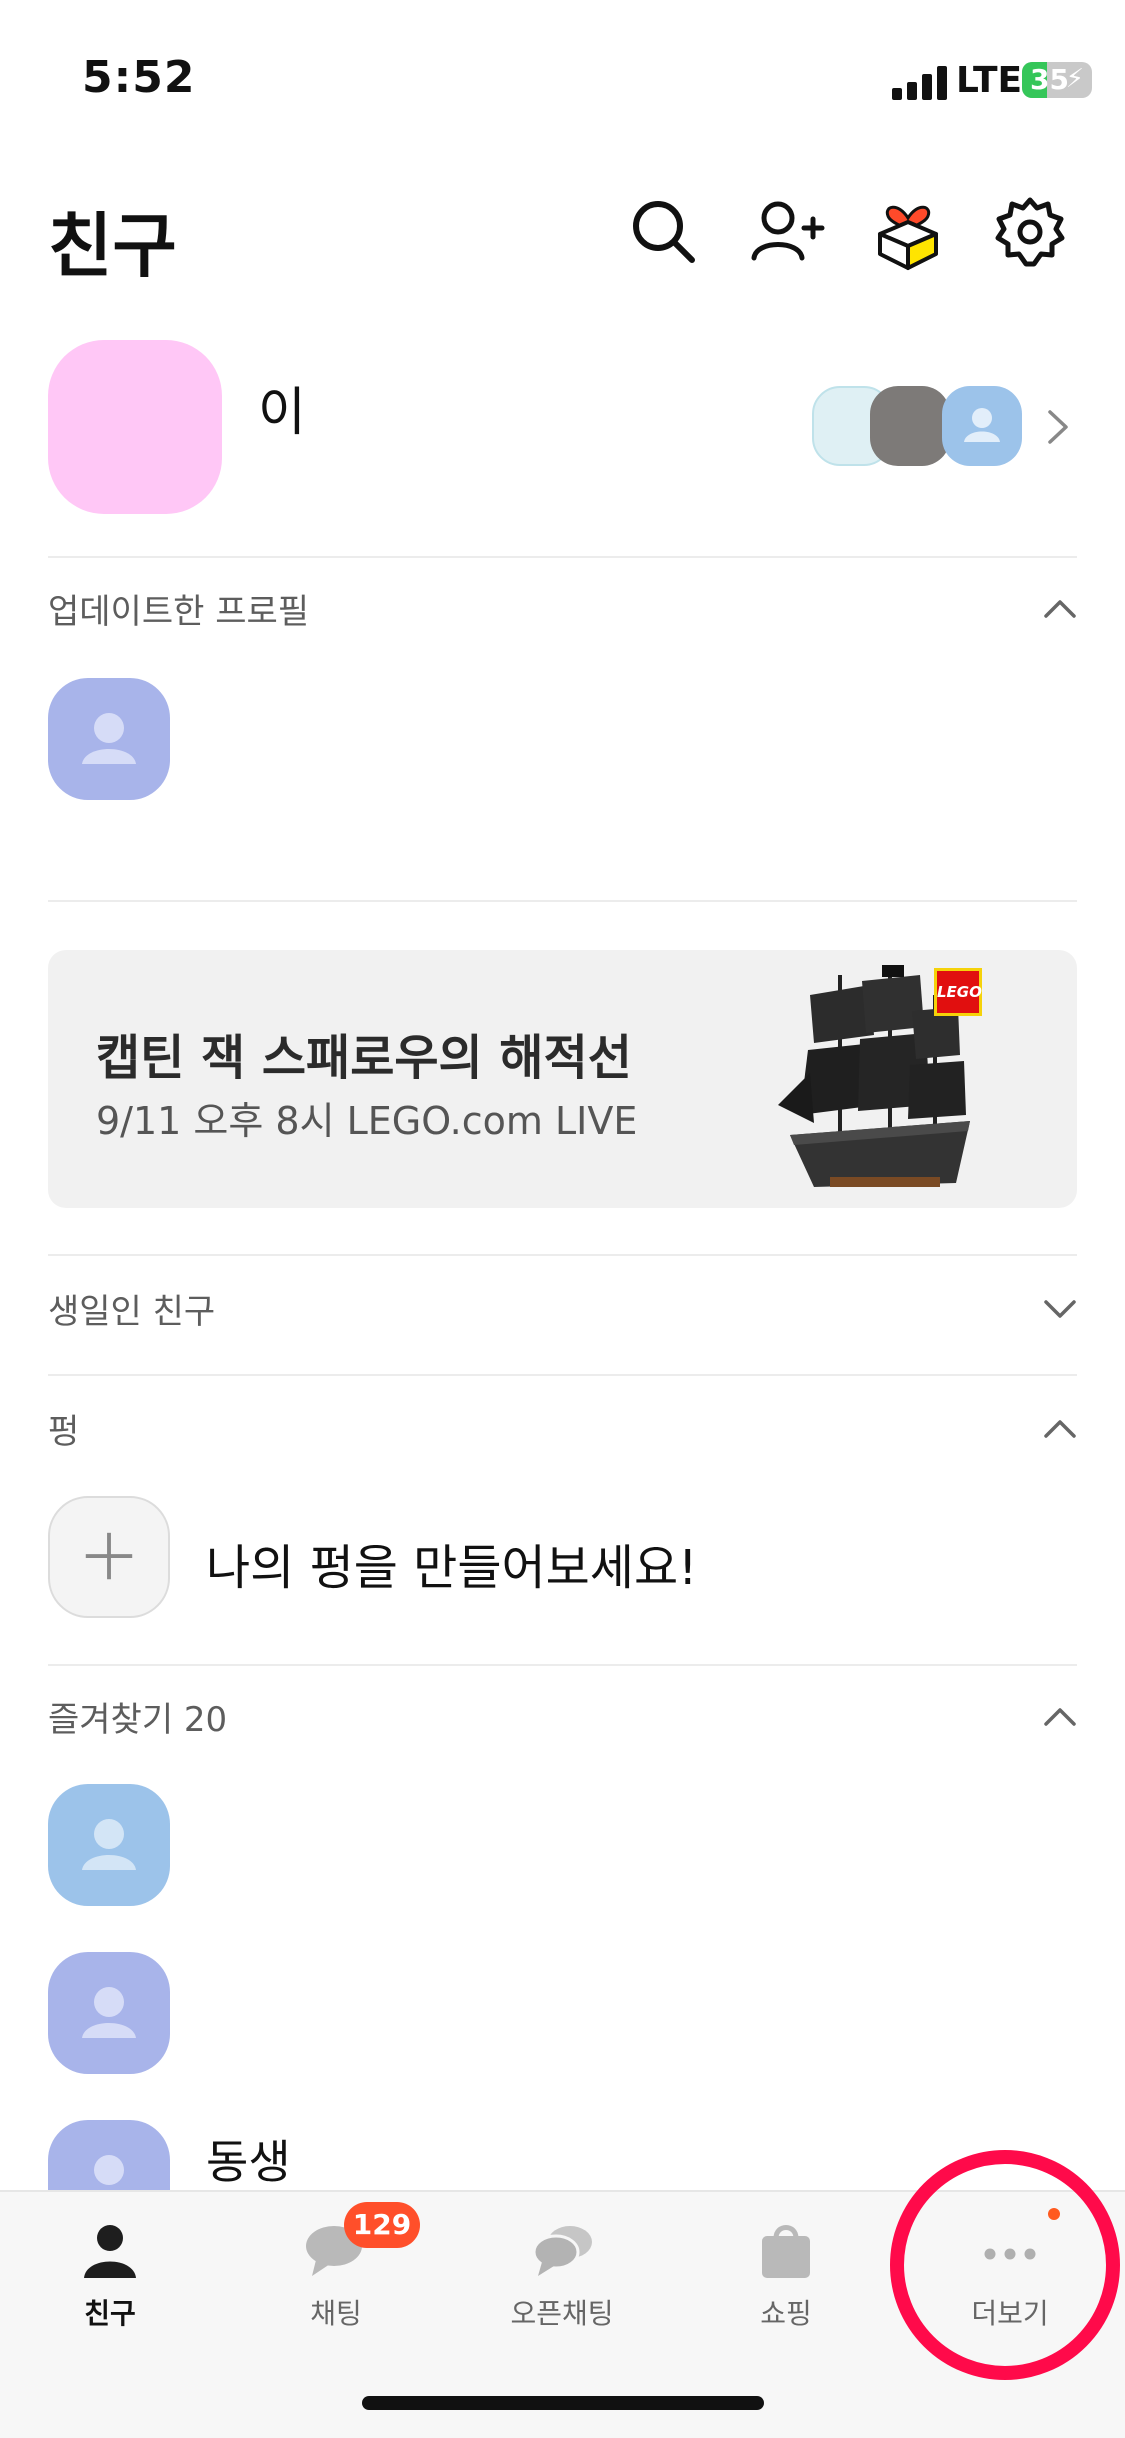  I want to click on tab-open-chat: 오픈채팅, so click(562, 2275).